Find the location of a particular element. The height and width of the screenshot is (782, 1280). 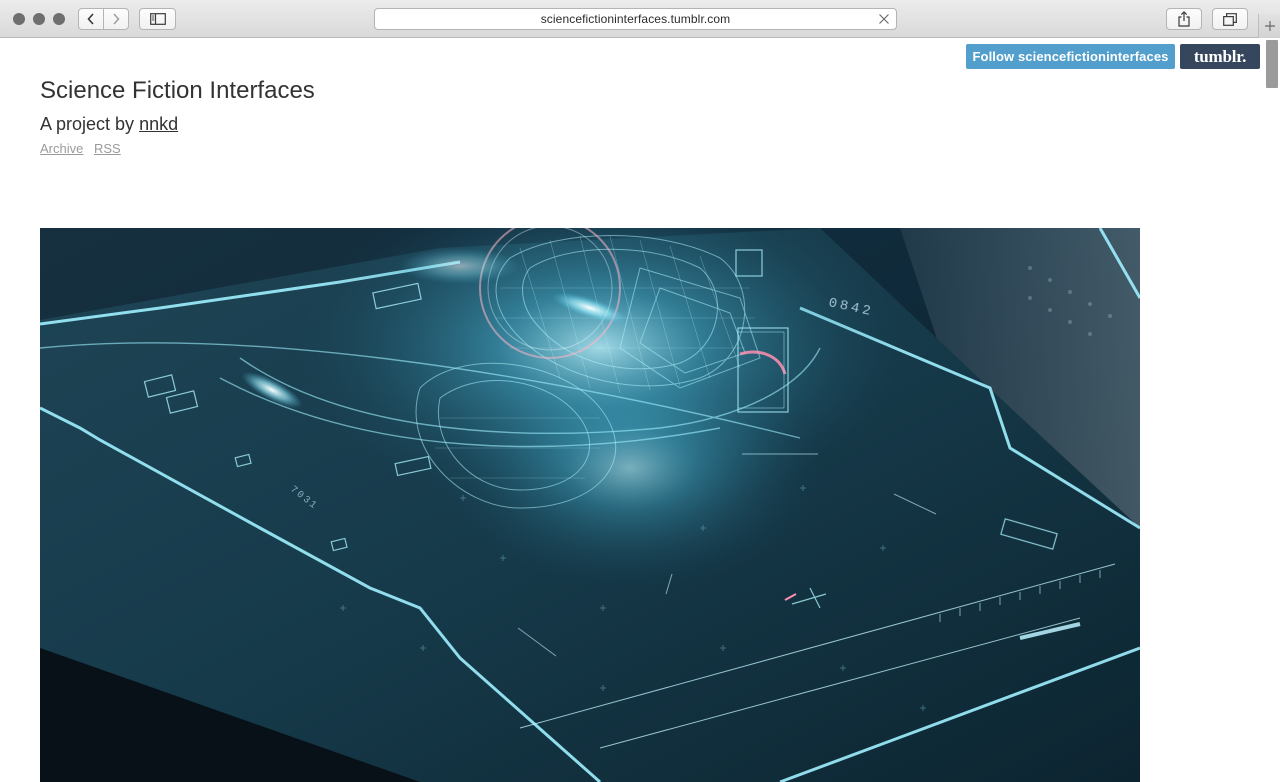

chevron-left-icon is located at coordinates (90, 19).